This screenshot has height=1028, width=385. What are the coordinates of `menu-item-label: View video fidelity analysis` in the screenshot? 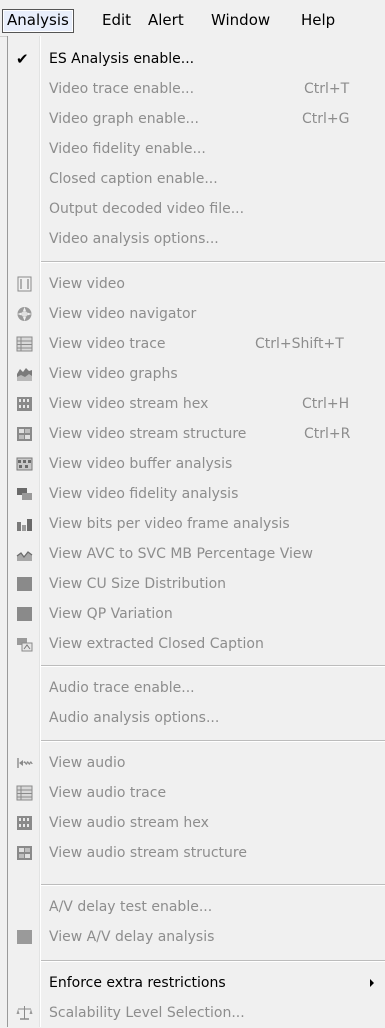 It's located at (144, 494).